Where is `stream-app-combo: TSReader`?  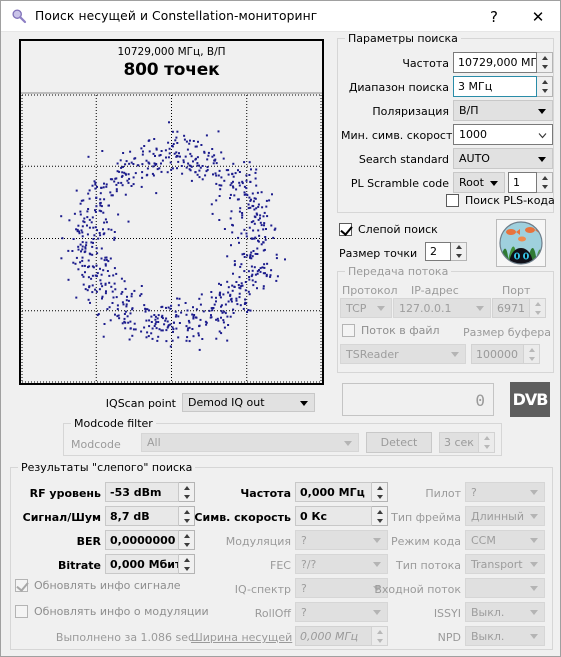
stream-app-combo: TSReader is located at coordinates (403, 354).